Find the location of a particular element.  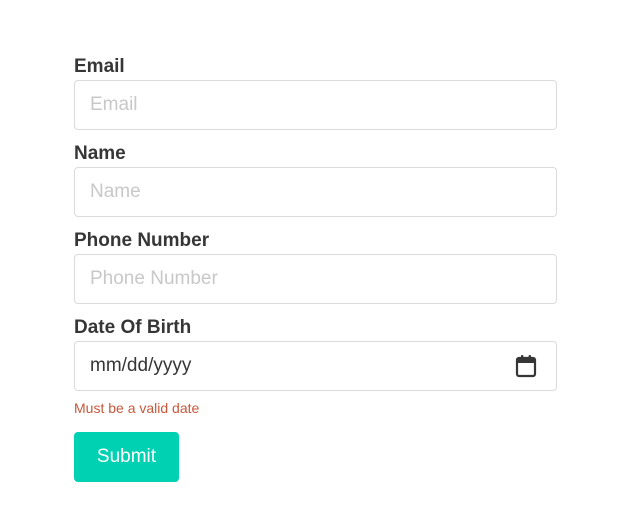

name-label: Name is located at coordinates (100, 153).